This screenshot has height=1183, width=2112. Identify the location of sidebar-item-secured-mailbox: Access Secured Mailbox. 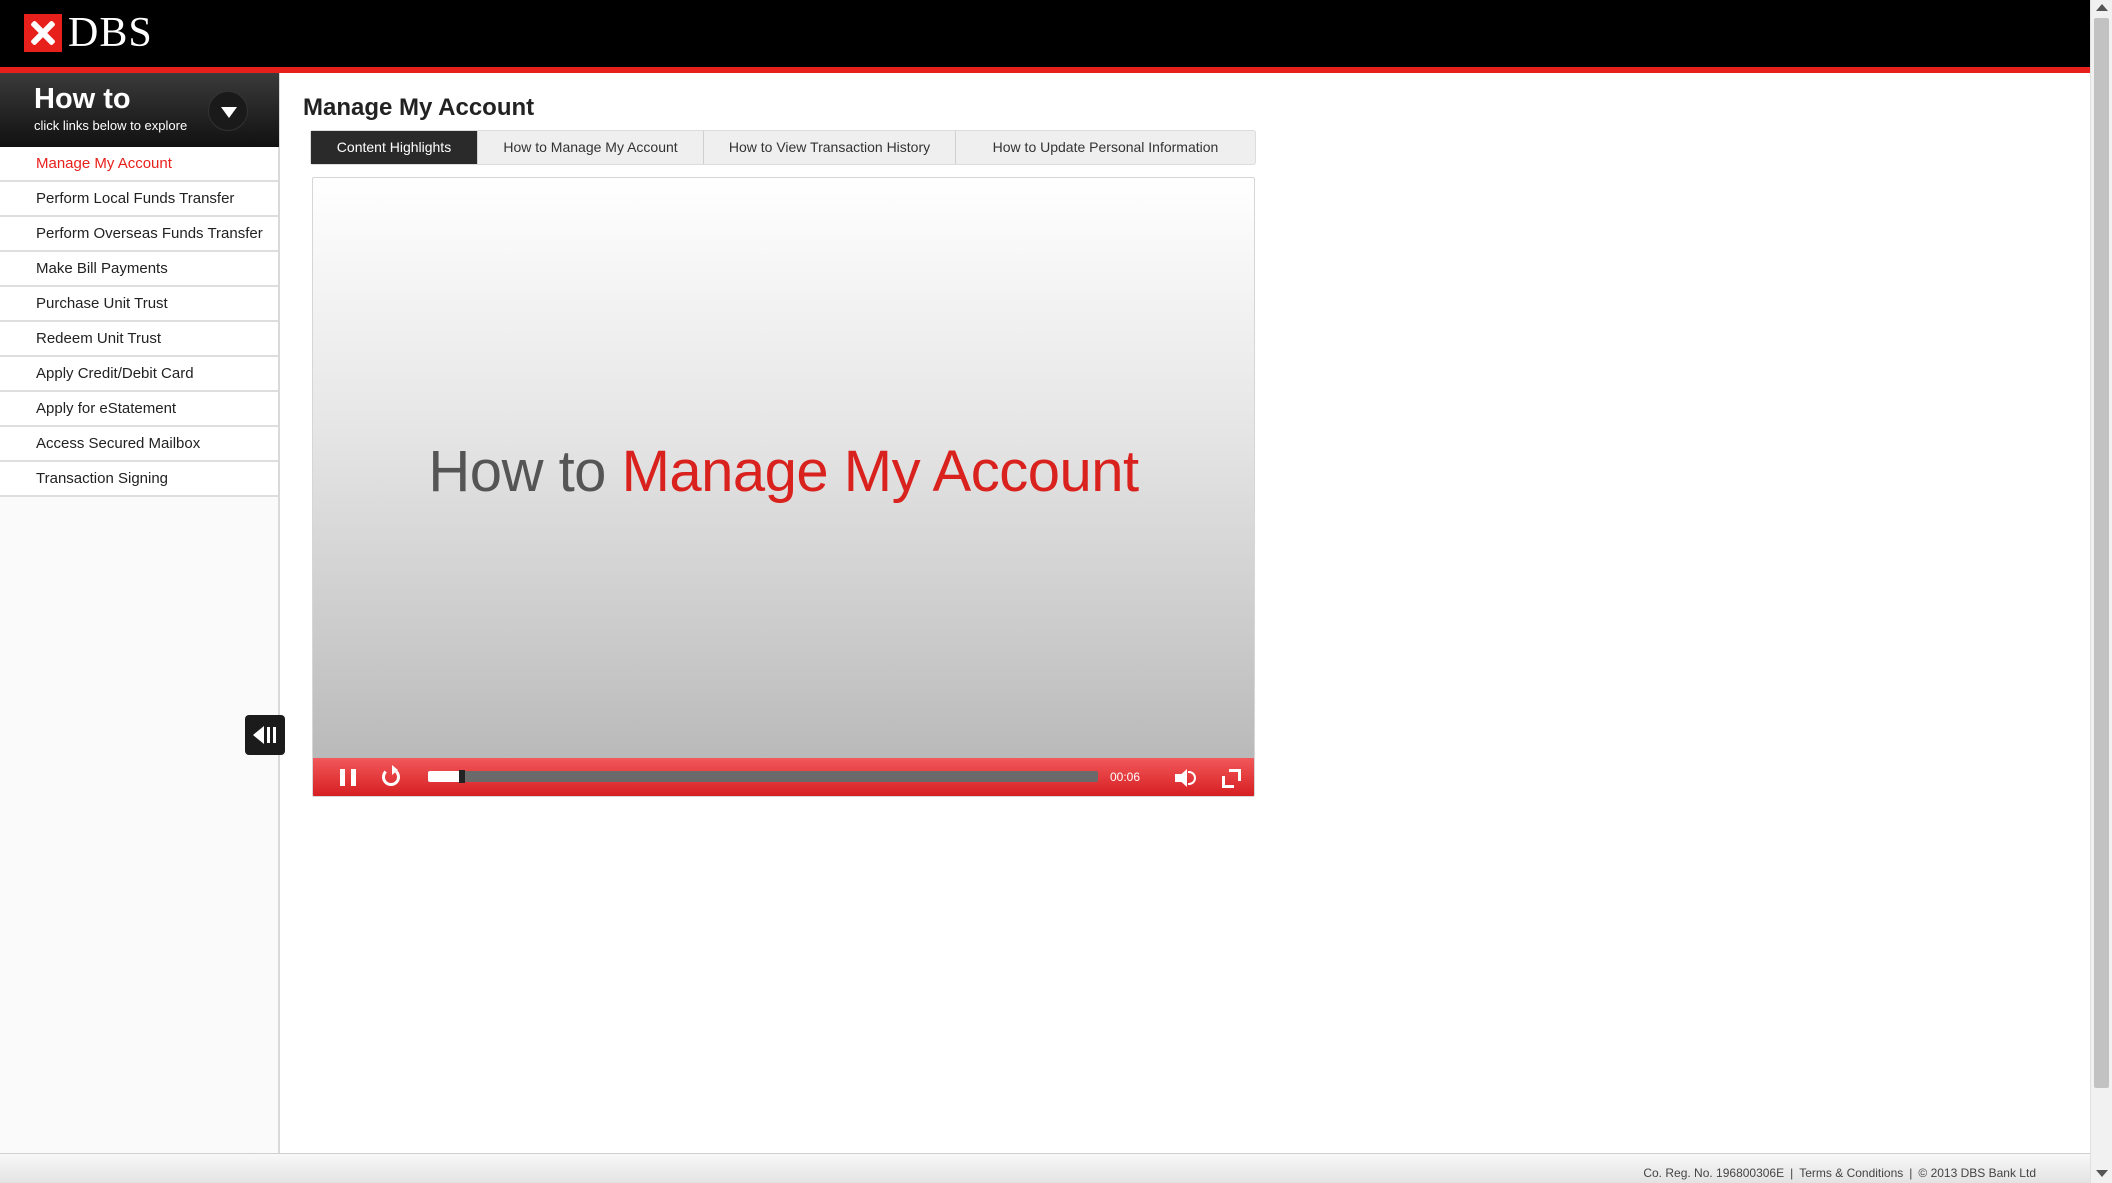
(139, 444).